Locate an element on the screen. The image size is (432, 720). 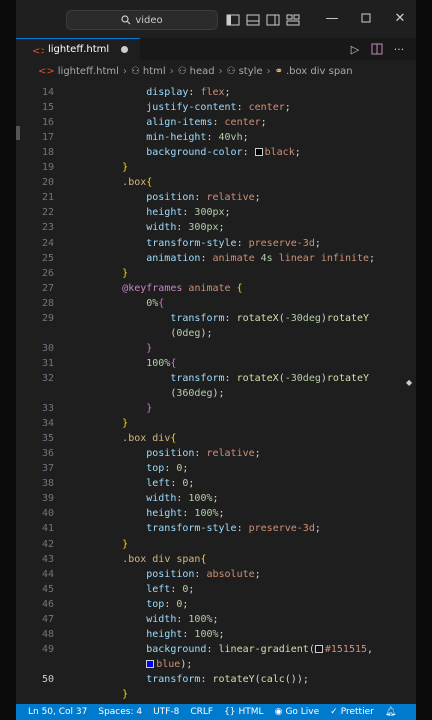
encoding-setting: UTF-8 is located at coordinates (166, 712).